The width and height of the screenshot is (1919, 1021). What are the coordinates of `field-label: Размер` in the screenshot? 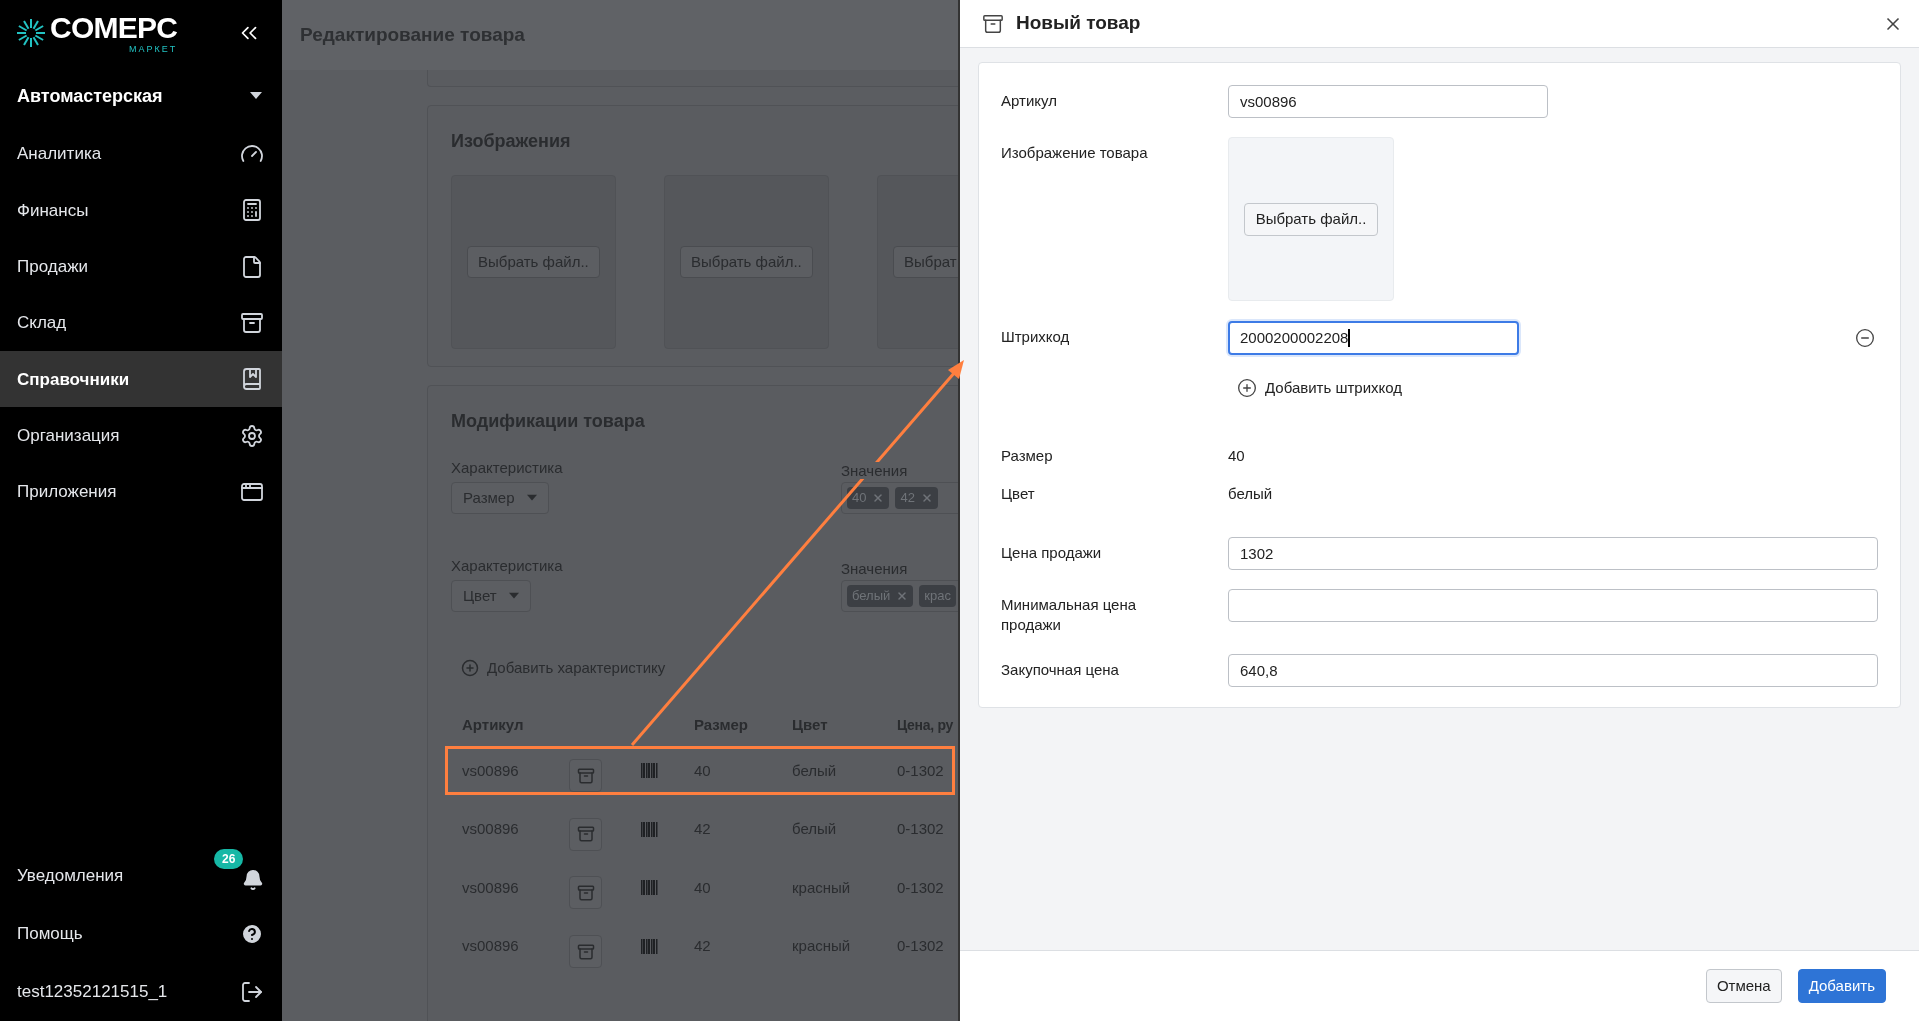 It's located at (1027, 455).